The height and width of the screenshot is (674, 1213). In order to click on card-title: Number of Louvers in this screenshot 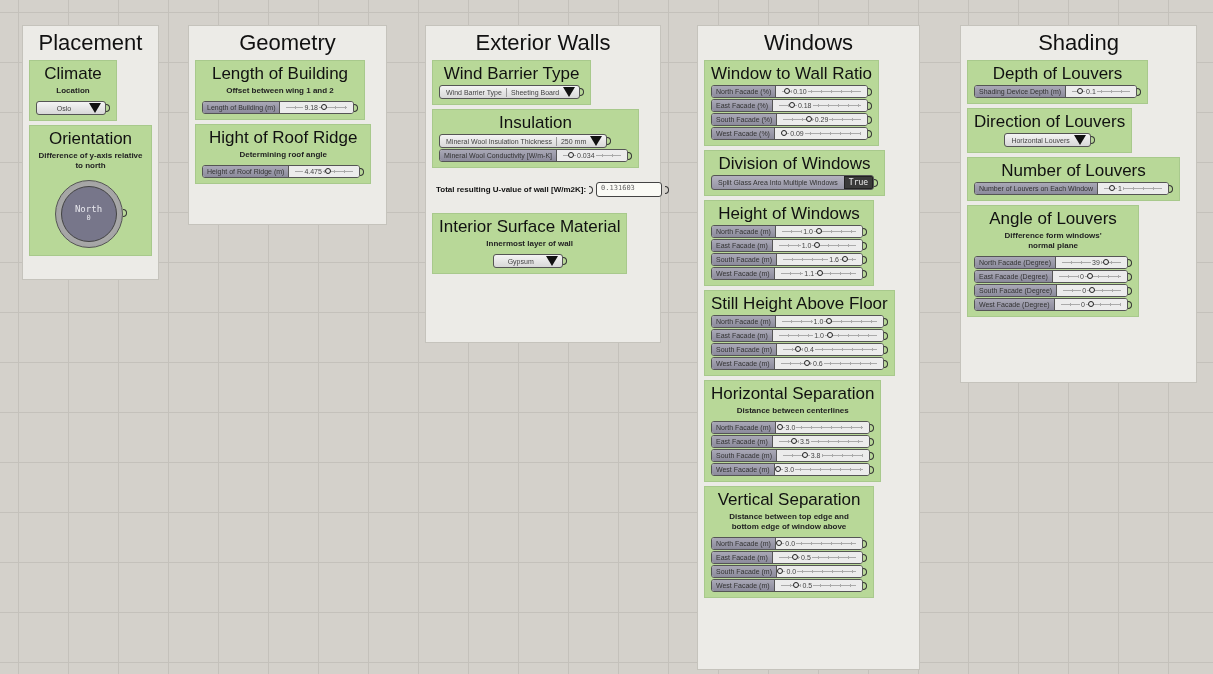, I will do `click(1073, 170)`.